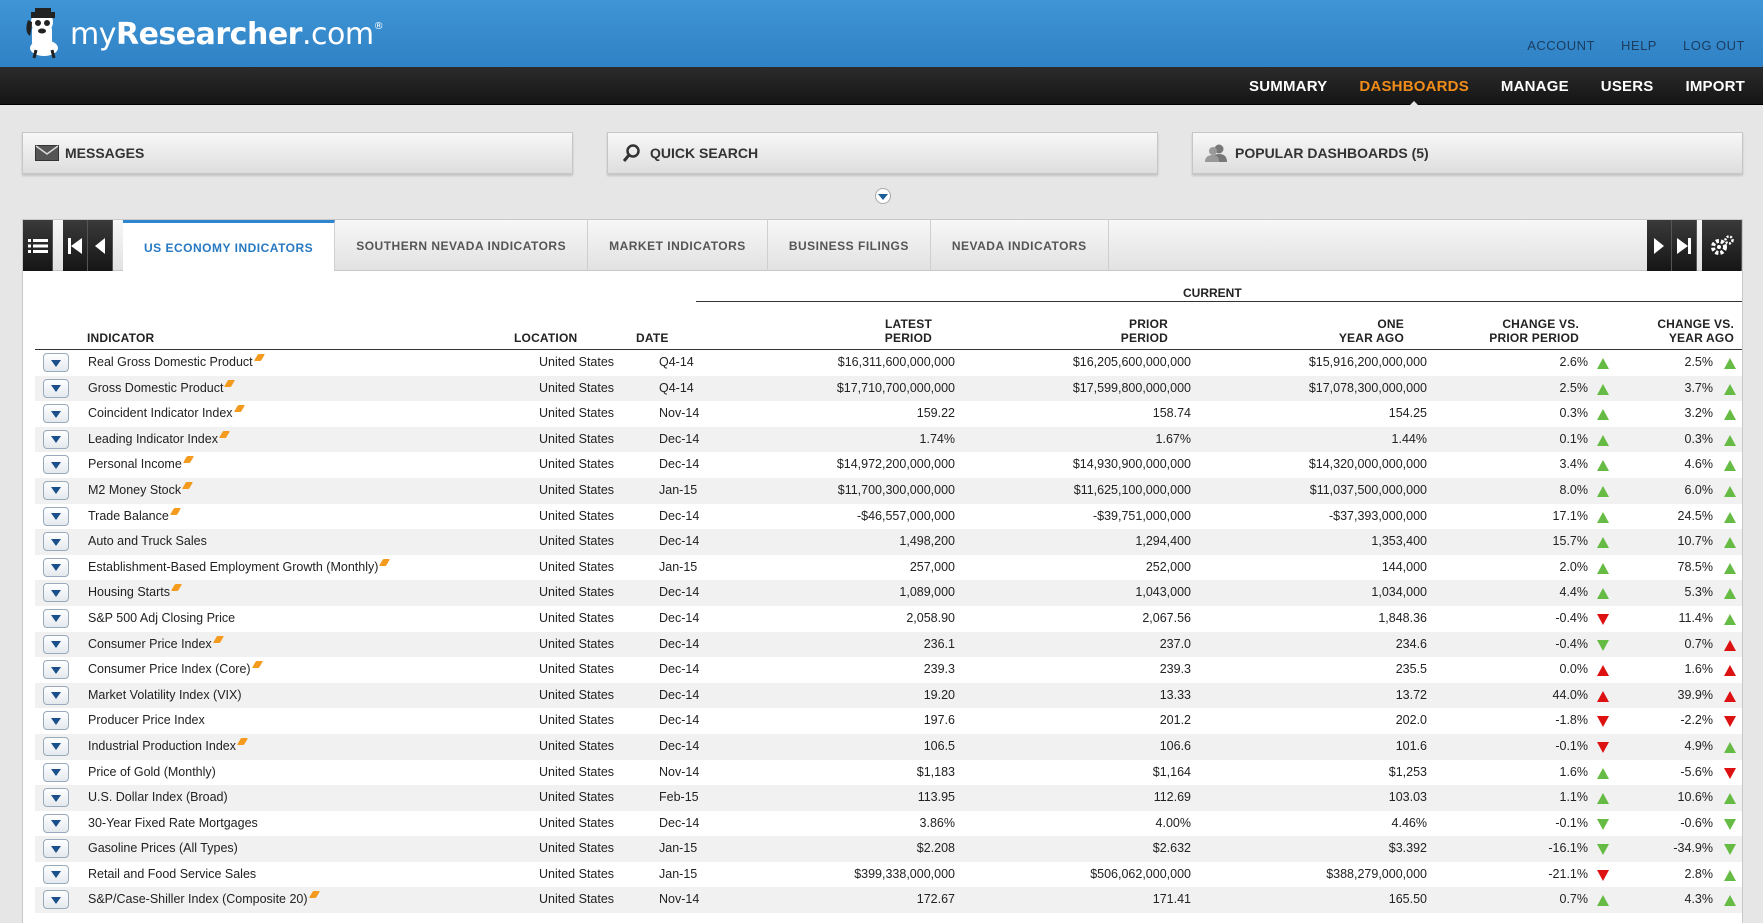  What do you see at coordinates (175, 668) in the screenshot?
I see `indicator-name: Consumer Price Index (Core)` at bounding box center [175, 668].